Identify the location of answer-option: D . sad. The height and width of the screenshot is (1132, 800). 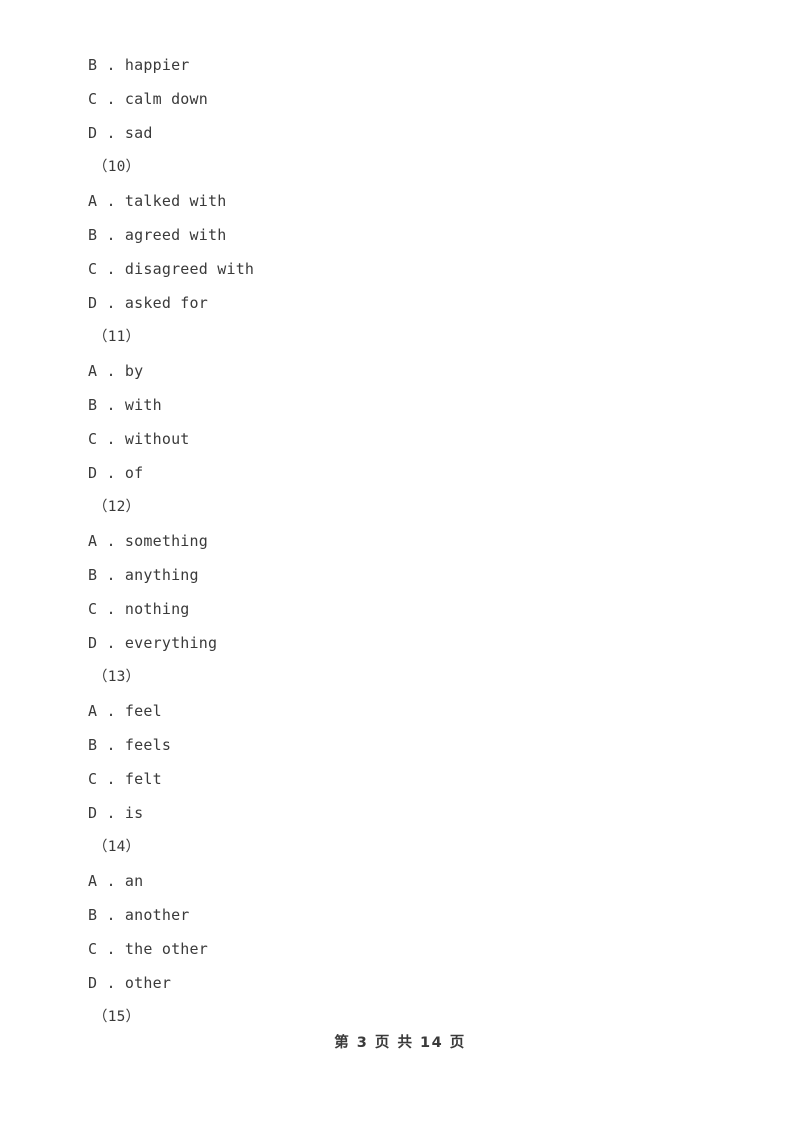
(120, 133).